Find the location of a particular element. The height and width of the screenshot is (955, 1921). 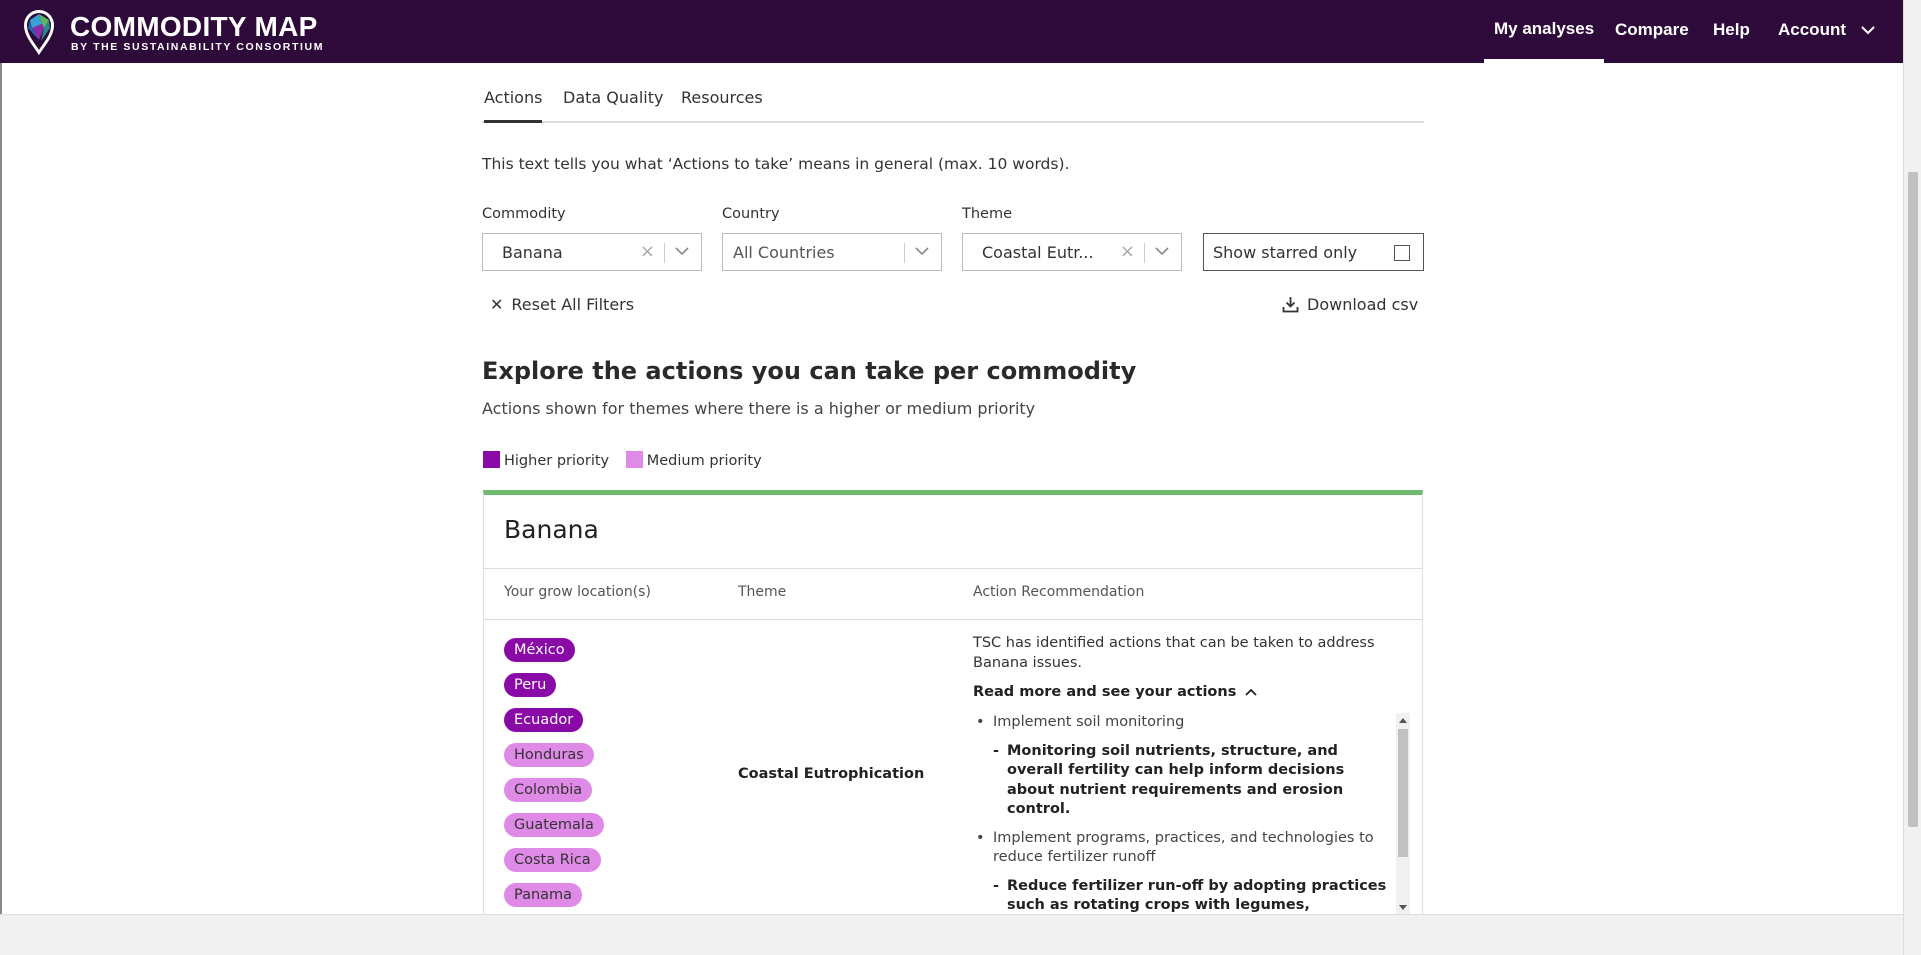

location-pill: Colombia is located at coordinates (548, 790).